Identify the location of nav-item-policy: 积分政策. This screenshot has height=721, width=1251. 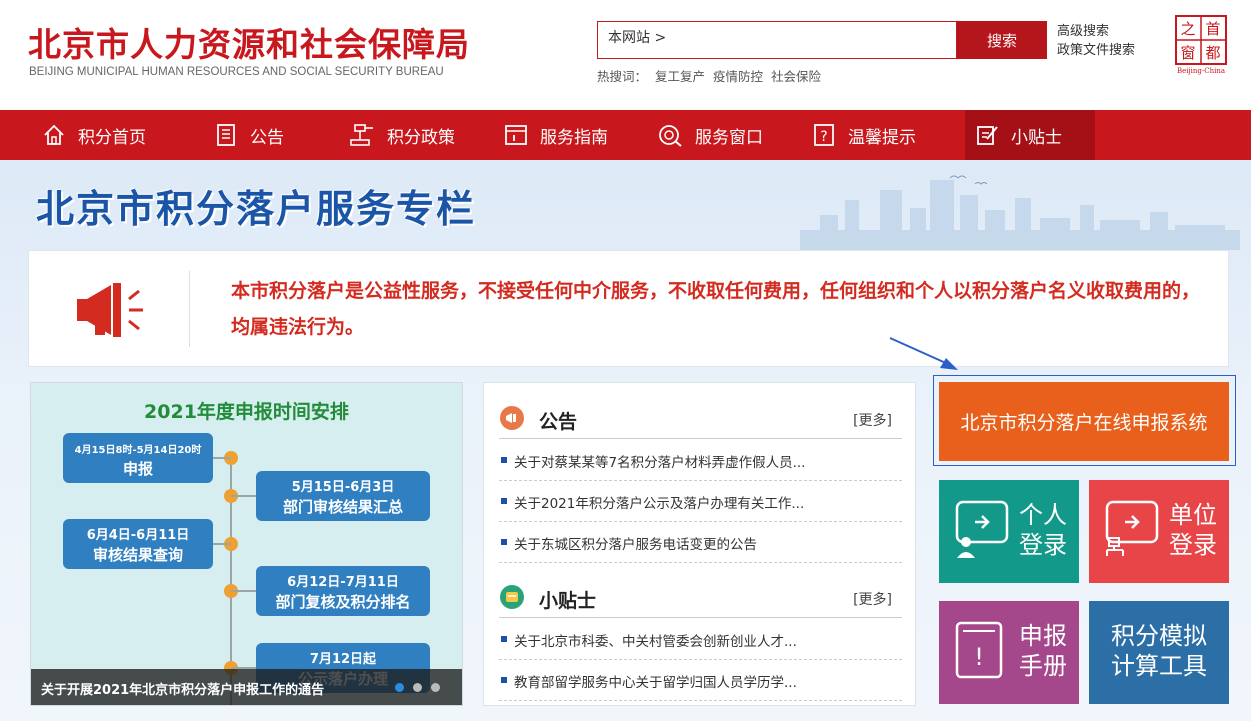
(402, 135).